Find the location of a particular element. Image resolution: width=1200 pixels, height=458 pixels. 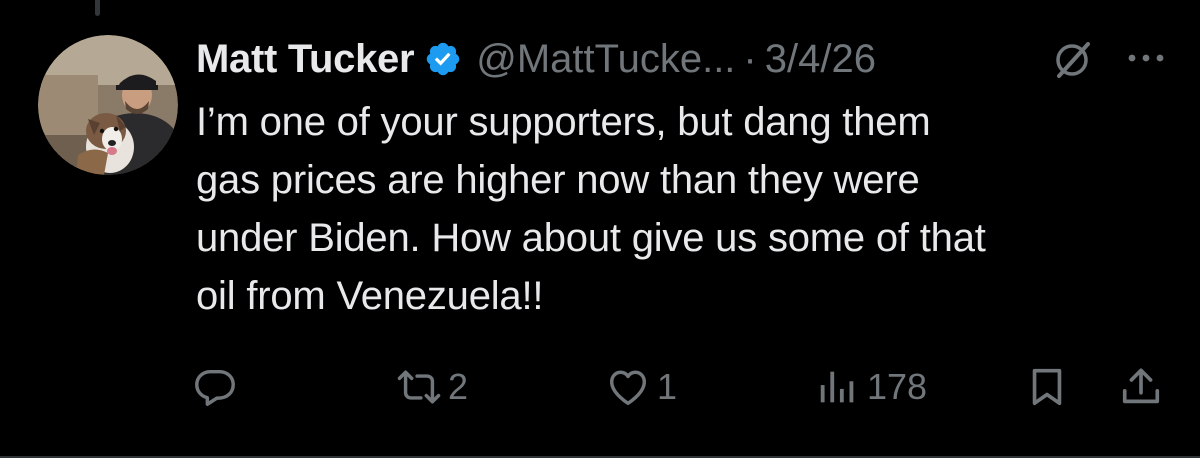

avatar-photo is located at coordinates (108, 105).